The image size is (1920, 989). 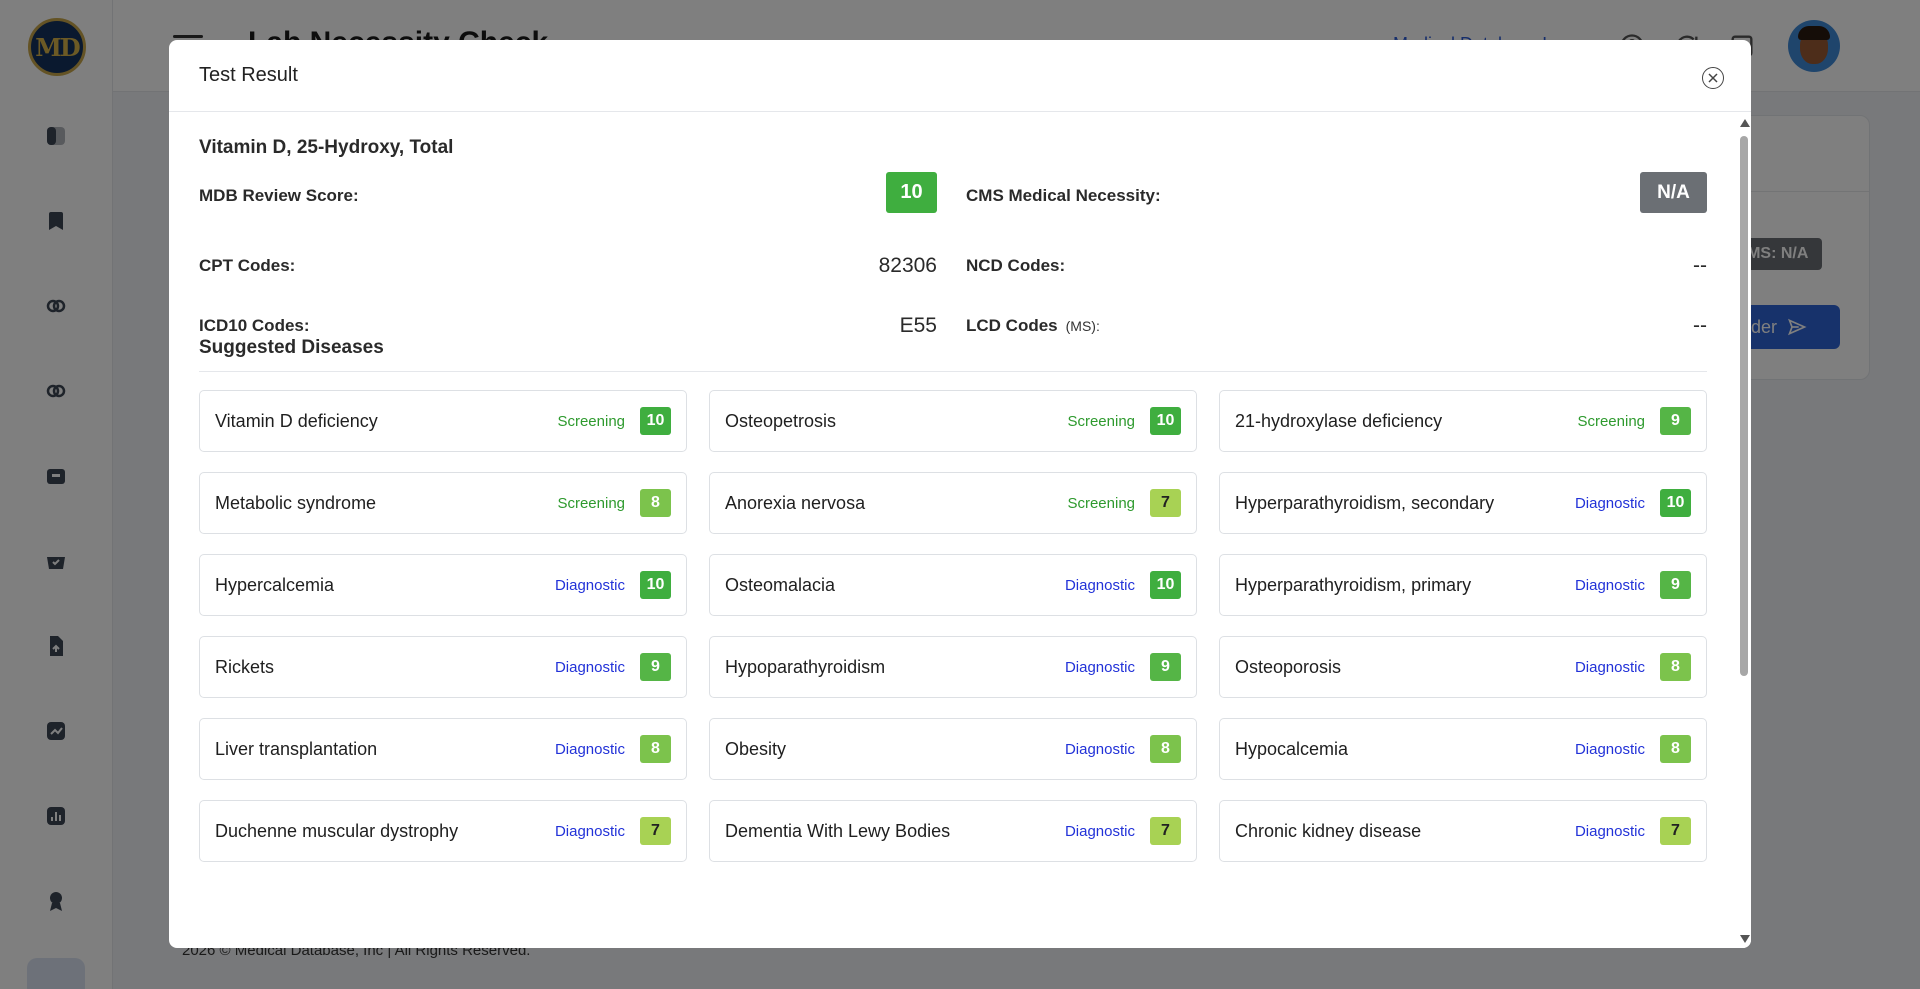 I want to click on disease-card: Metabolic syndrome Screening 8, so click(x=443, y=503).